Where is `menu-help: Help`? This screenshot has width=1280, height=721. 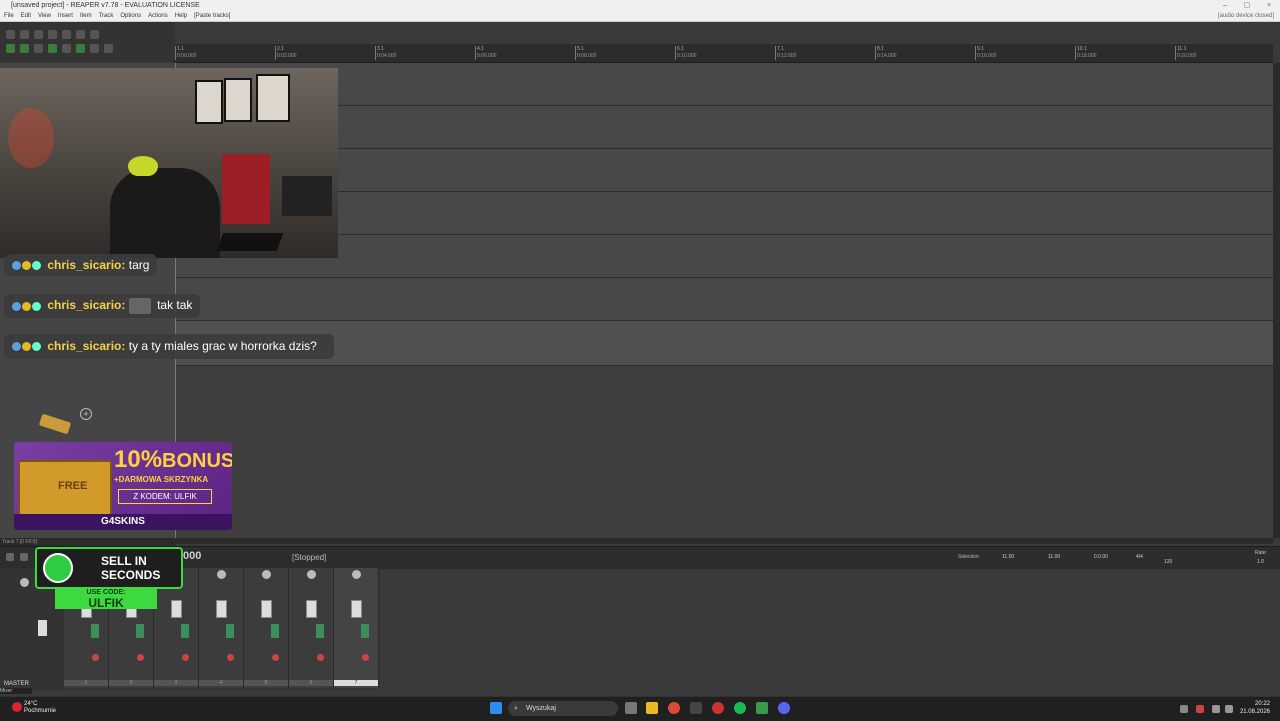 menu-help: Help is located at coordinates (181, 16).